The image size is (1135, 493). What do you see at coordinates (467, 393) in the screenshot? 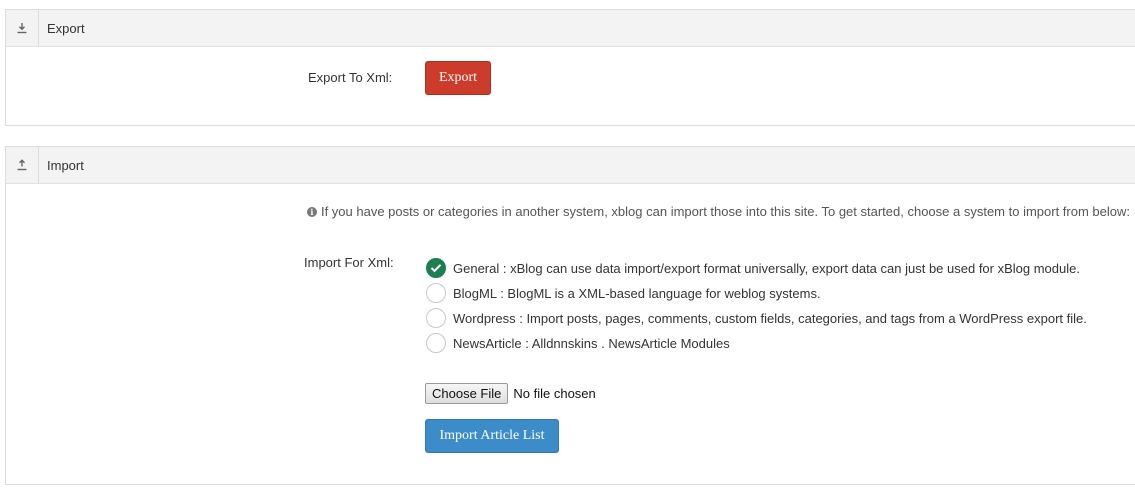
I see `choose-file-button: Choose File` at bounding box center [467, 393].